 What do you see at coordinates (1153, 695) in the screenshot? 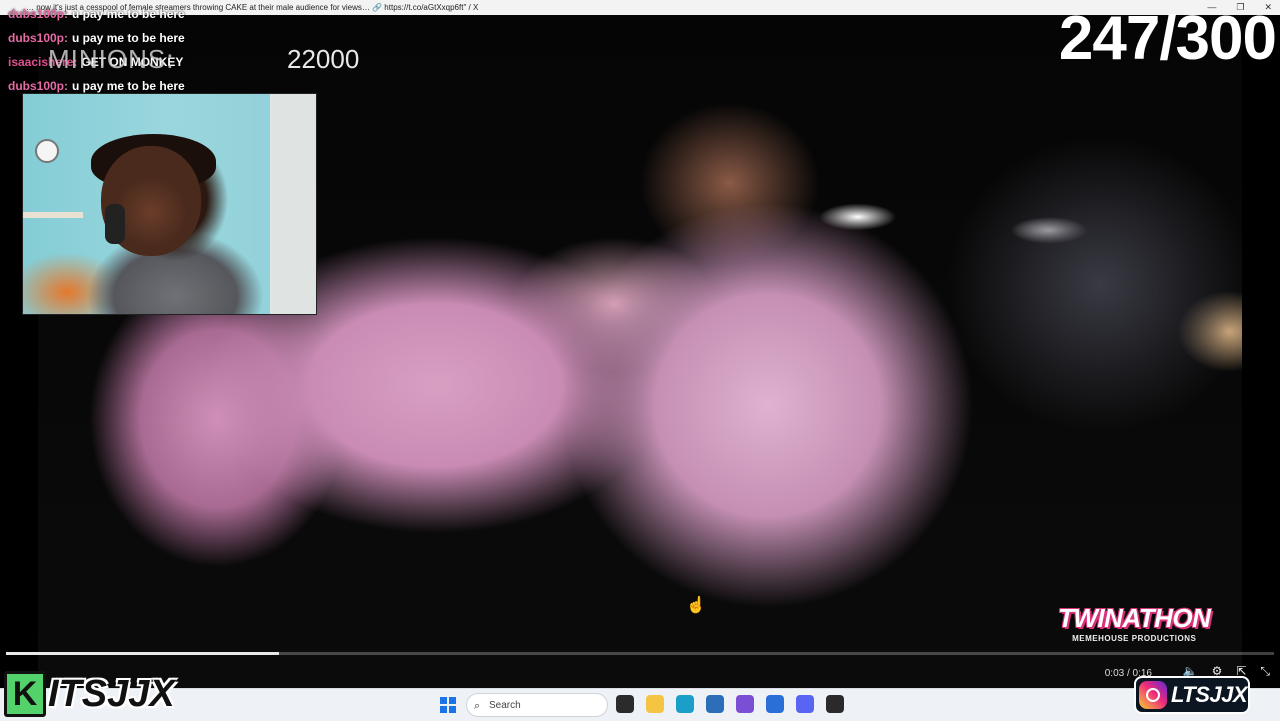
I see `instagram-icon` at bounding box center [1153, 695].